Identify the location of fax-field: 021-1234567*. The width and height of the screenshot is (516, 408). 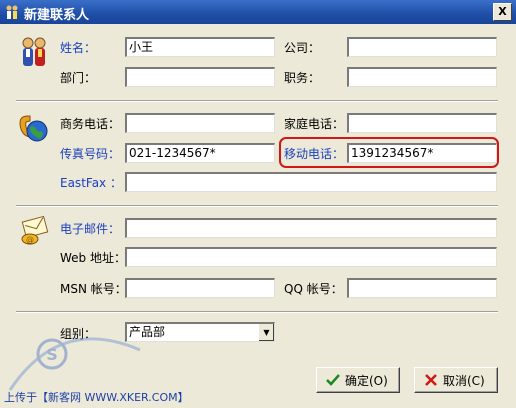
(200, 153).